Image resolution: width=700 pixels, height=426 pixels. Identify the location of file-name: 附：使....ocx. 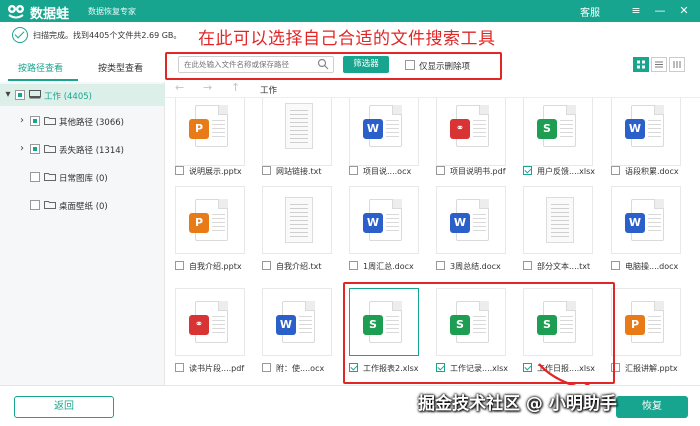
(300, 368).